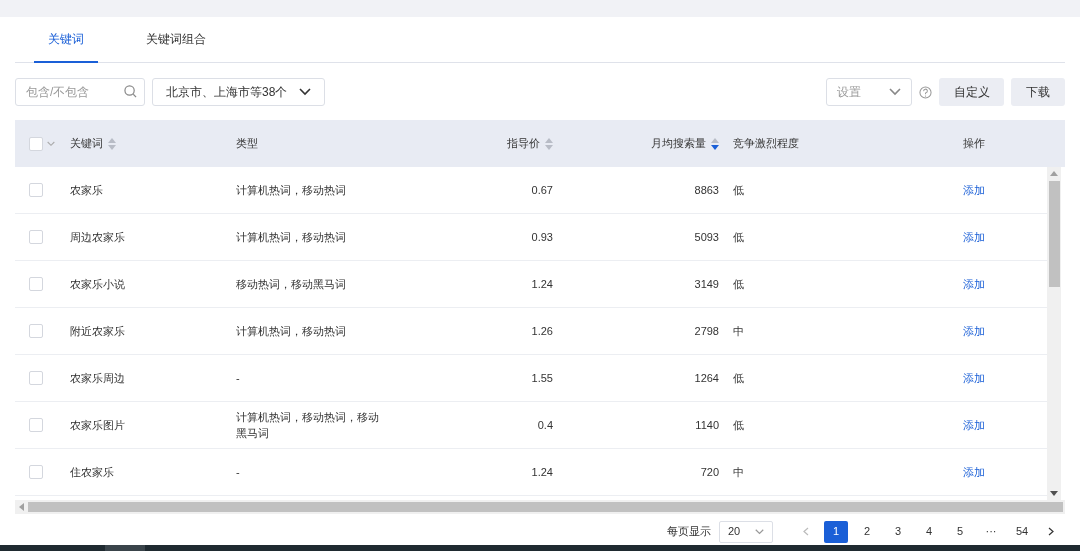 The width and height of the screenshot is (1080, 551). What do you see at coordinates (973, 144) in the screenshot?
I see `column-header: 操作` at bounding box center [973, 144].